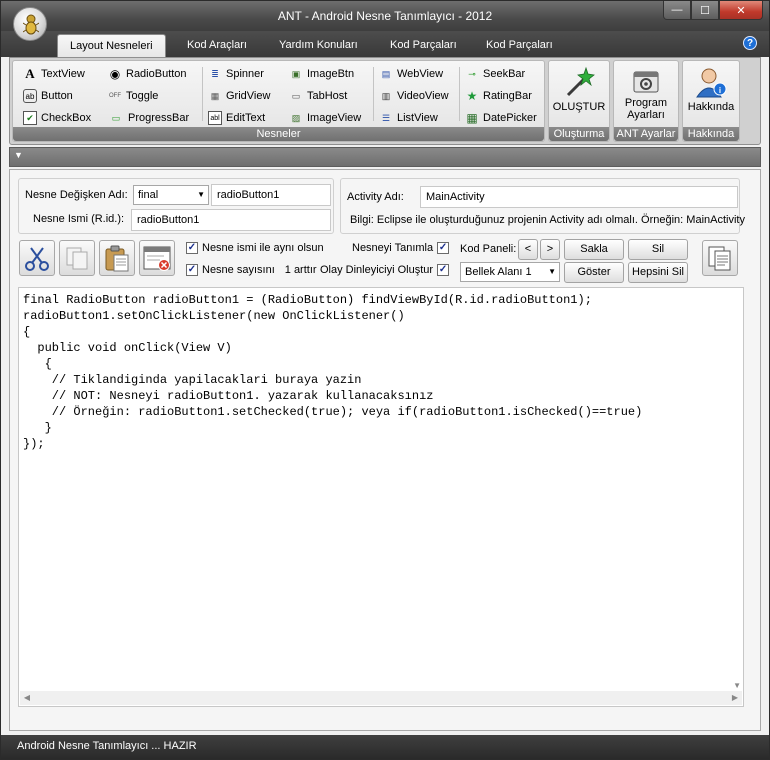 The image size is (770, 760). I want to click on ribbon-toggle: OFF Toggle, so click(133, 96).